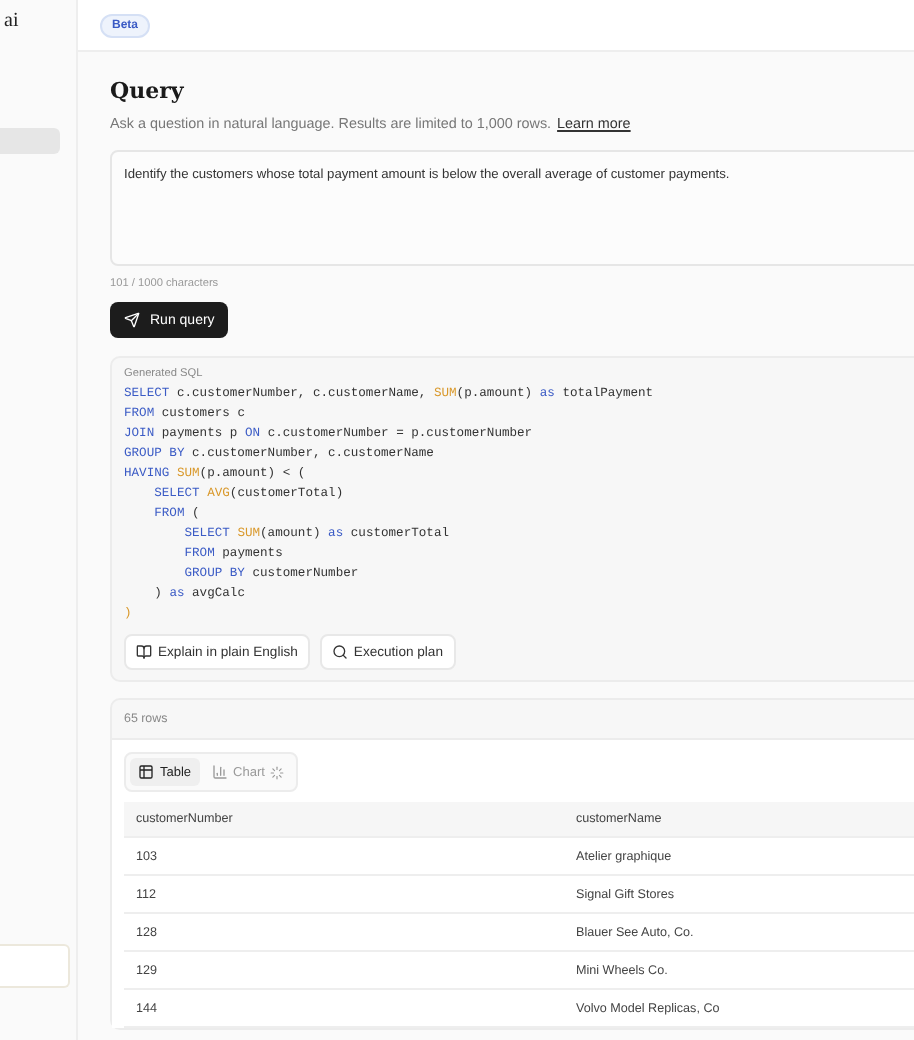 The width and height of the screenshot is (914, 1040). Describe the element at coordinates (219, 772) in the screenshot. I see `bar-chart-icon` at that location.